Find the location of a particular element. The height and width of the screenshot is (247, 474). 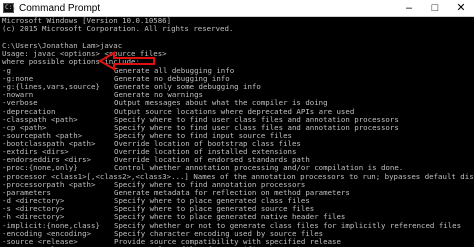

maximize-button: □ is located at coordinates (435, 8).